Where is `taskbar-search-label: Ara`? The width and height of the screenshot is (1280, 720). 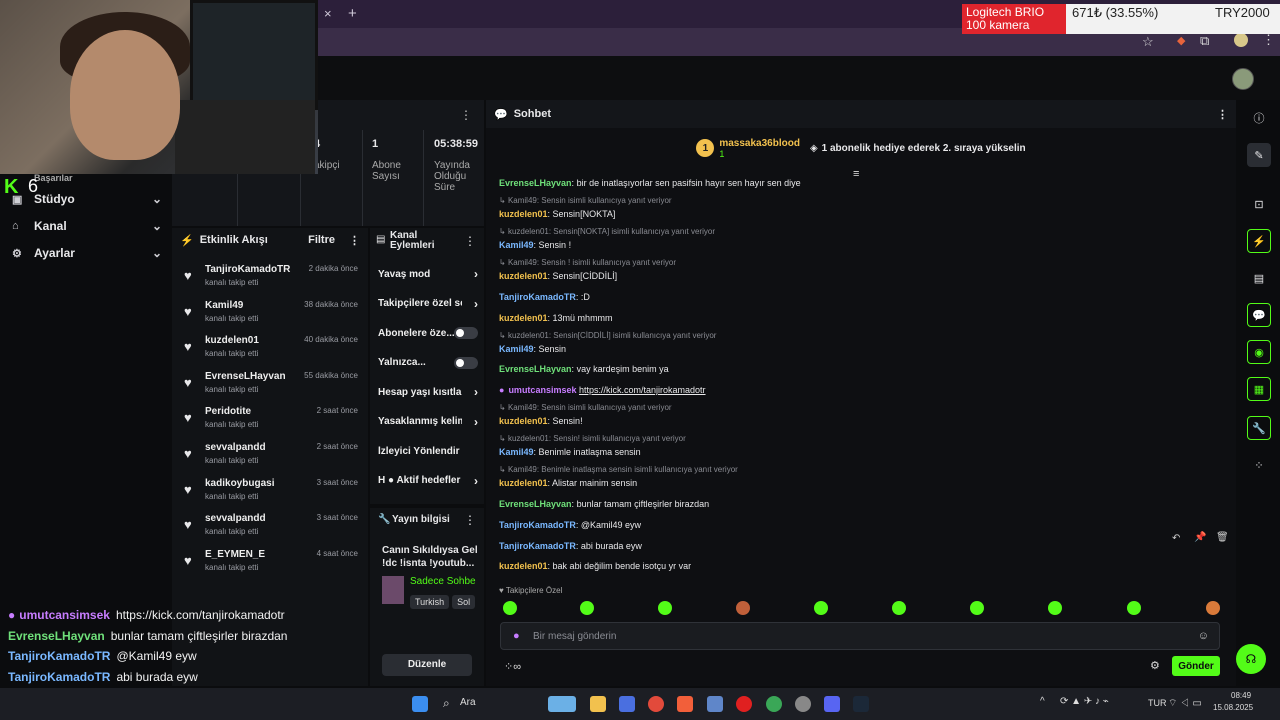
taskbar-search-label: Ara is located at coordinates (468, 702).